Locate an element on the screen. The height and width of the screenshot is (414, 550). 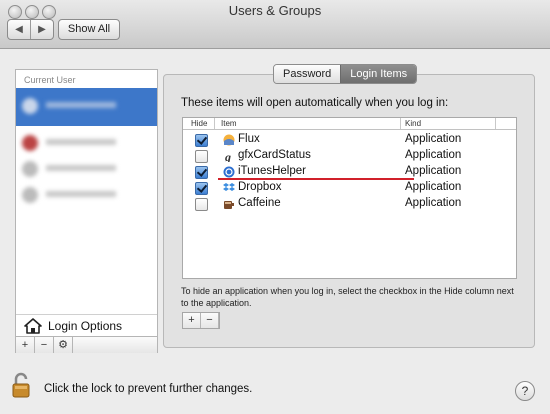
annotation-underline is located at coordinates (316, 179).